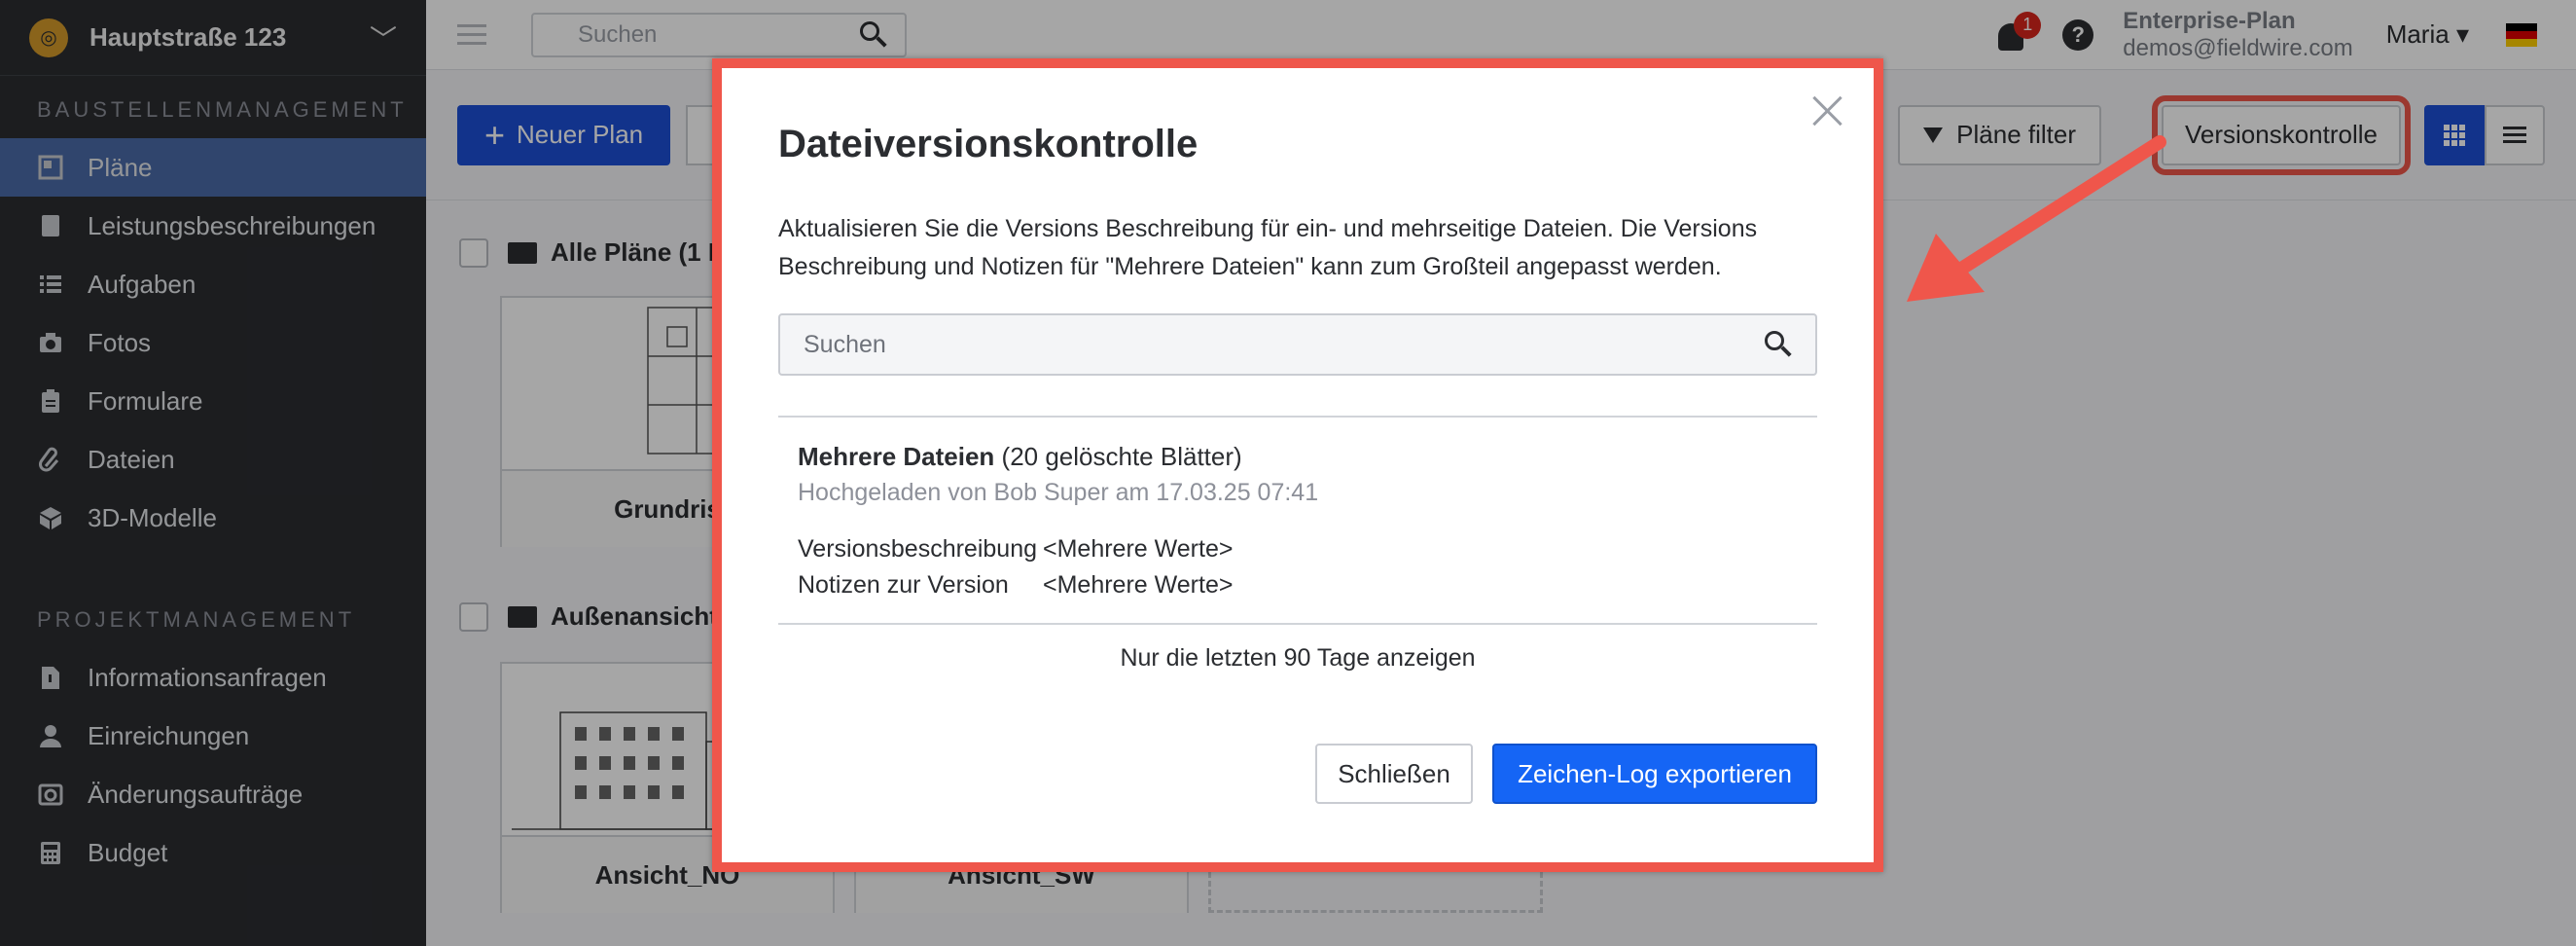 Image resolution: width=2576 pixels, height=946 pixels. I want to click on dialog-search-placeholder: Suchen, so click(845, 344).